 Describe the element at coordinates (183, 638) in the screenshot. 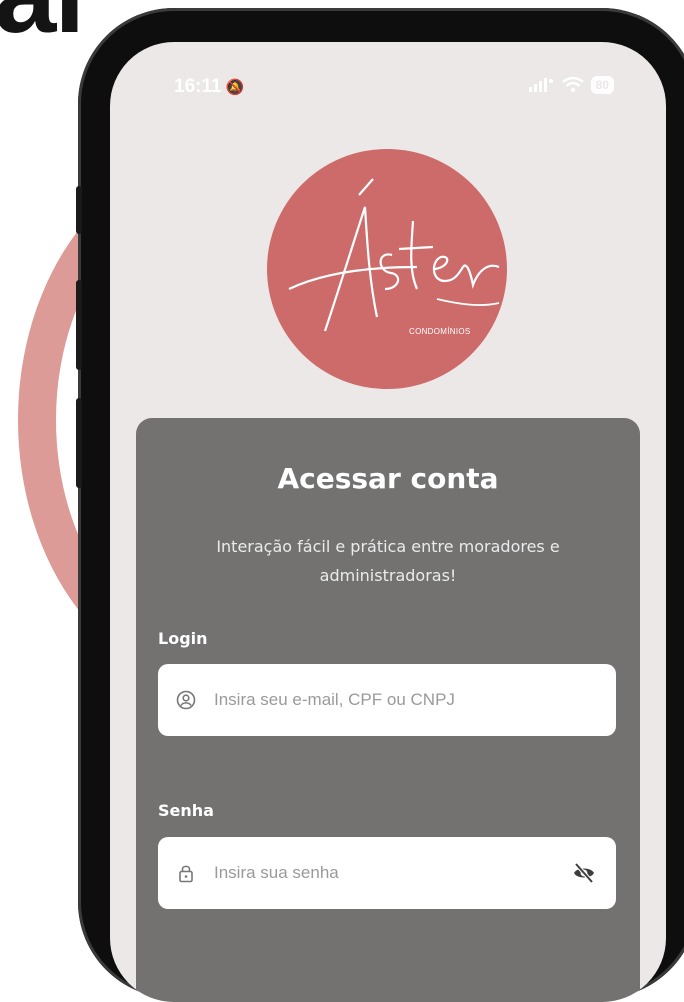

I see `login-label: Login` at that location.